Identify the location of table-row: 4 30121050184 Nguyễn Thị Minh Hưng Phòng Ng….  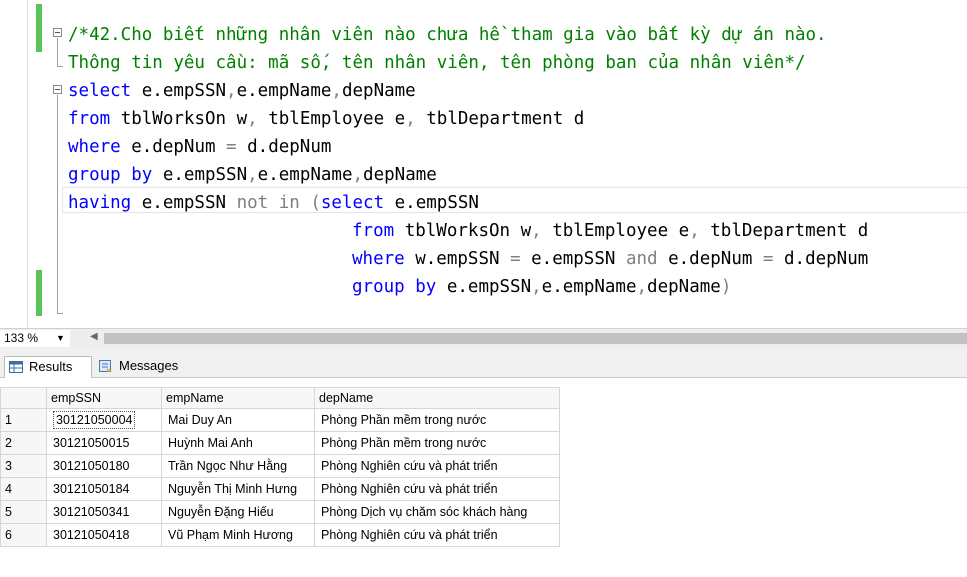
(280, 489).